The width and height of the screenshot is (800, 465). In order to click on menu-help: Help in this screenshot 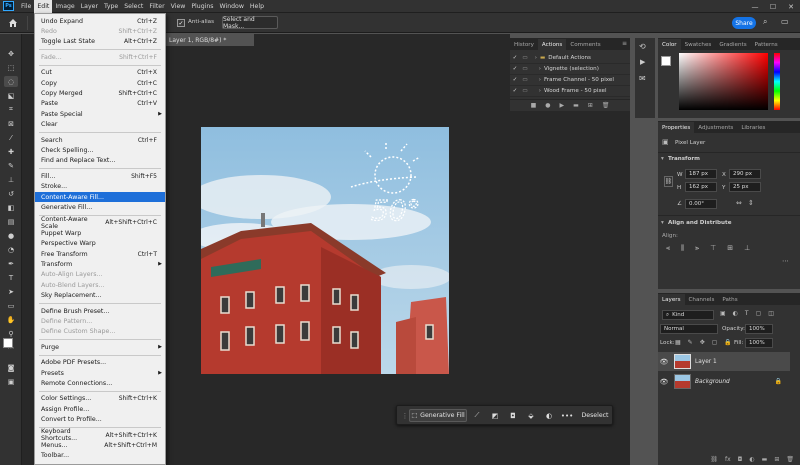, I will do `click(257, 6)`.